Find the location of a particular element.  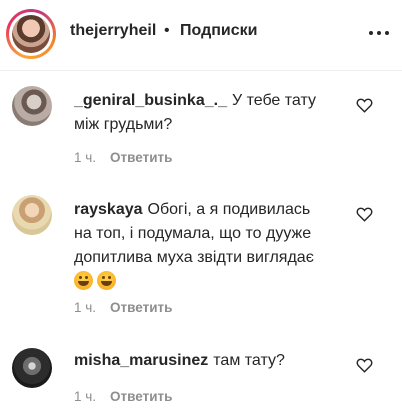

header-divider is located at coordinates (201, 70).